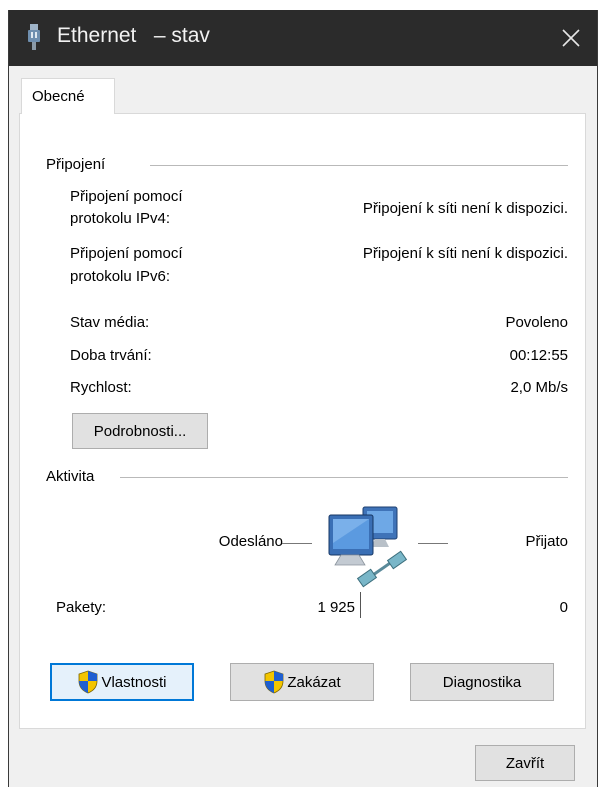 The image size is (600, 787). Describe the element at coordinates (250, 541) in the screenshot. I see `sent-label: Odesláno` at that location.